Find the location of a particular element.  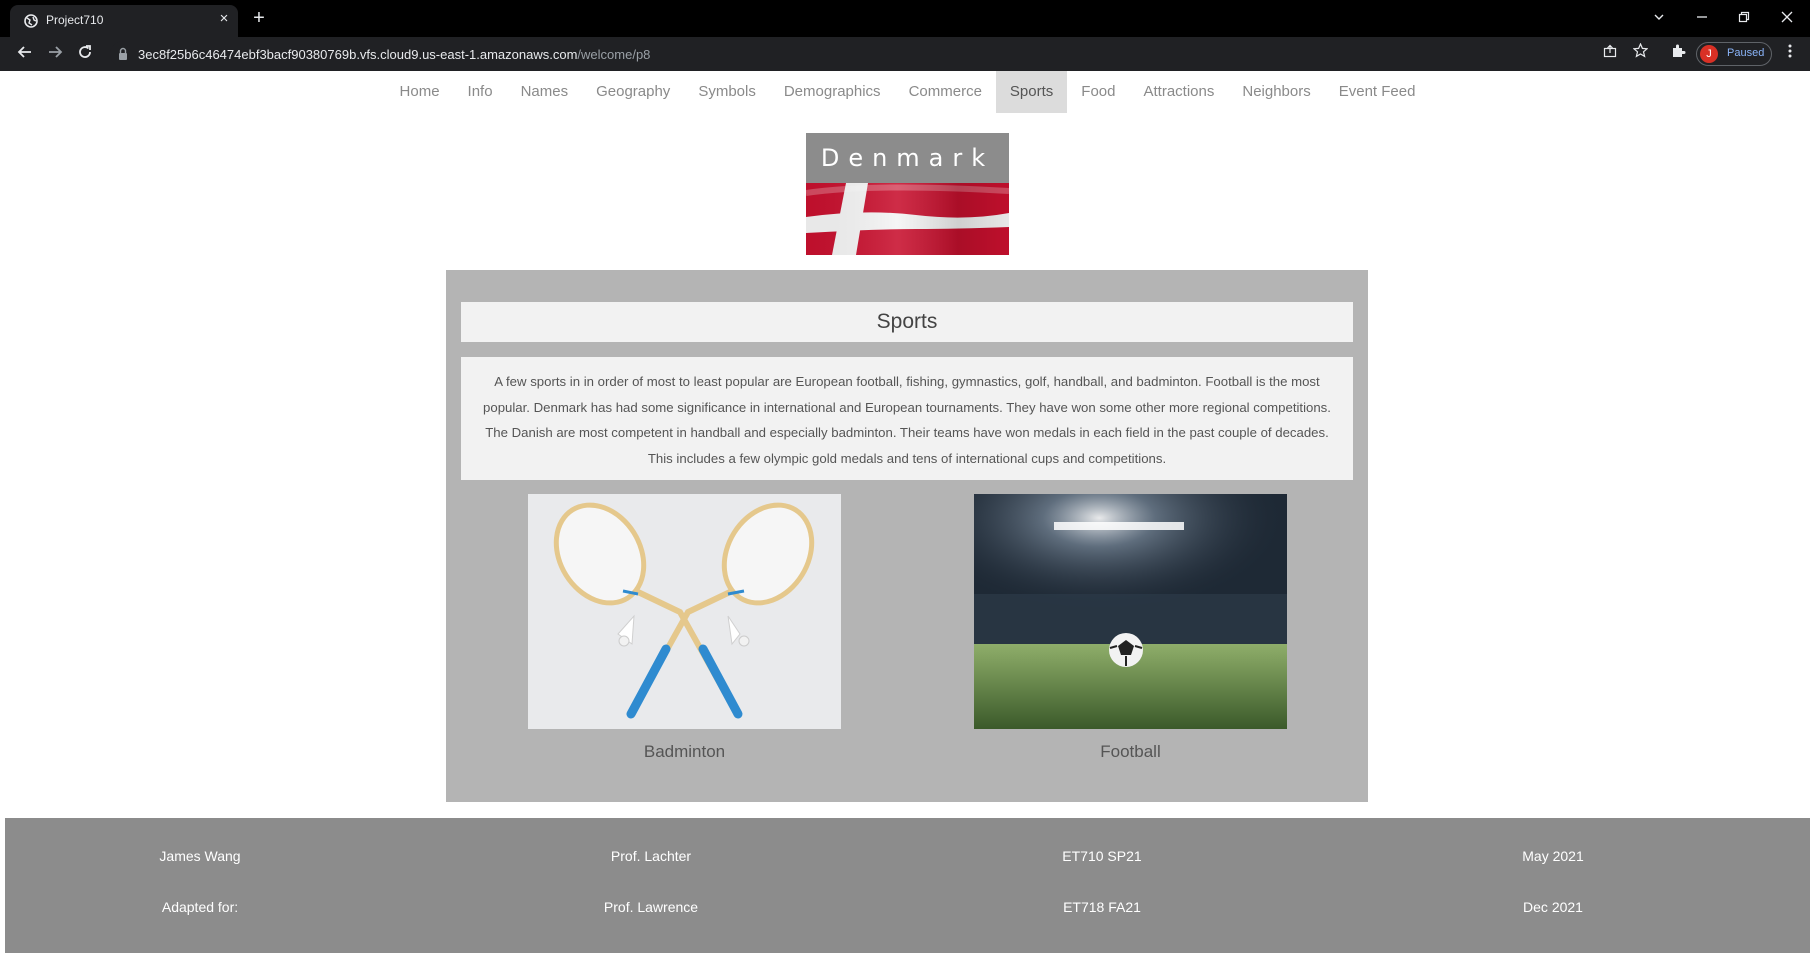

back-arrow-icon is located at coordinates (25, 54).